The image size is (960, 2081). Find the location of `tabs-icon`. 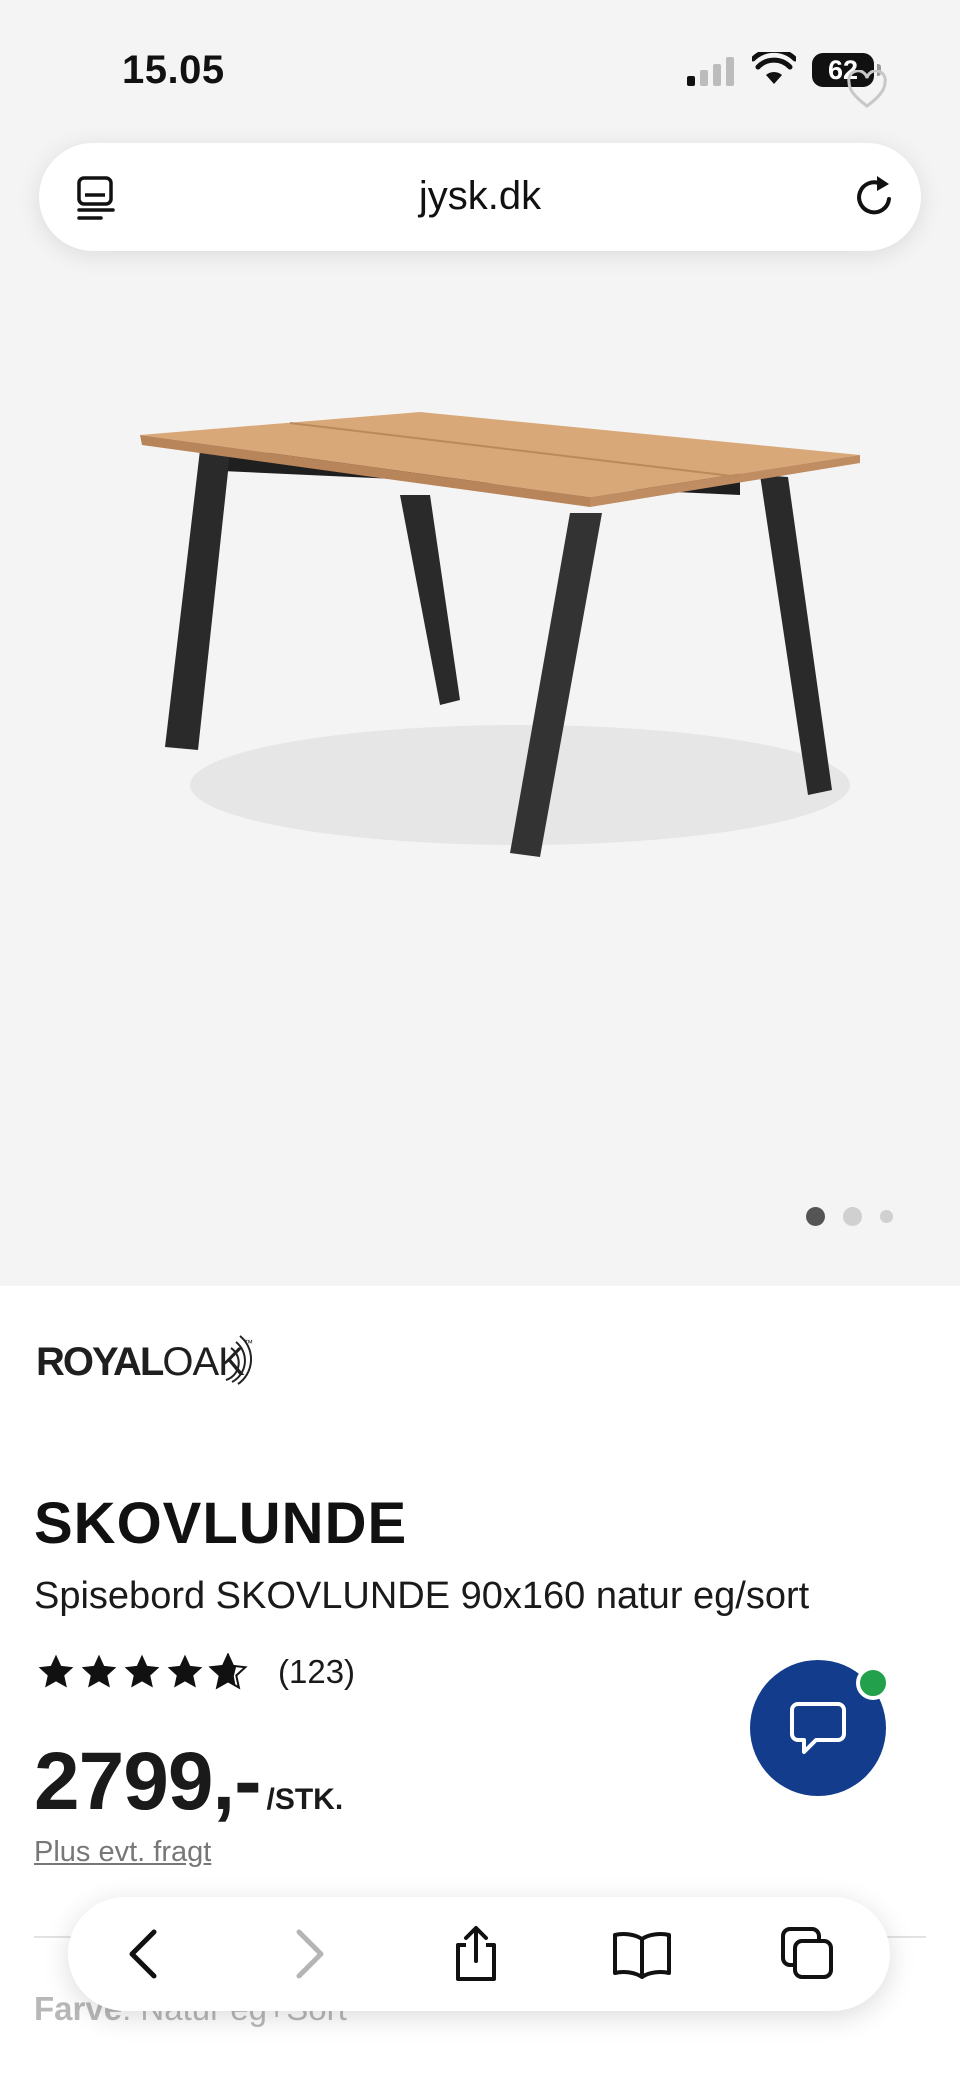

tabs-icon is located at coordinates (807, 1953).